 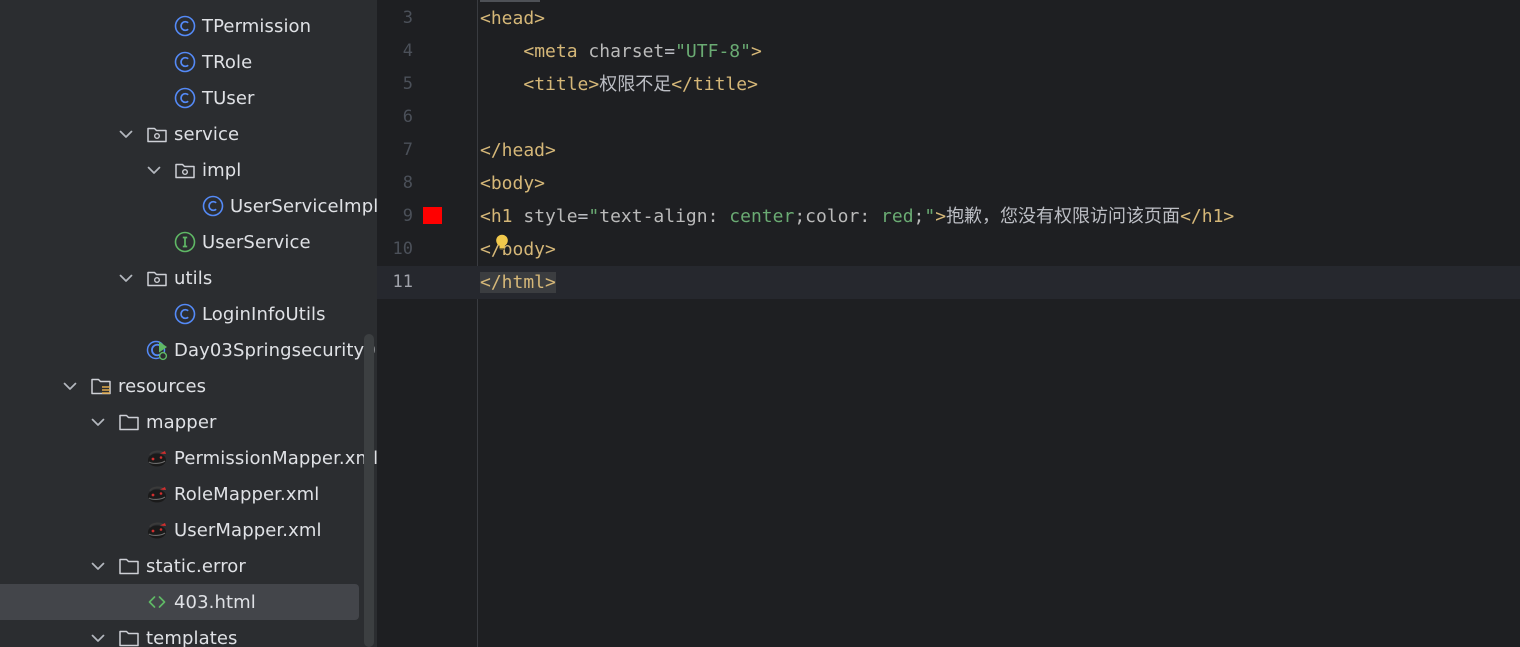 I want to click on tree-item-userservice: UserService, so click(x=188, y=242).